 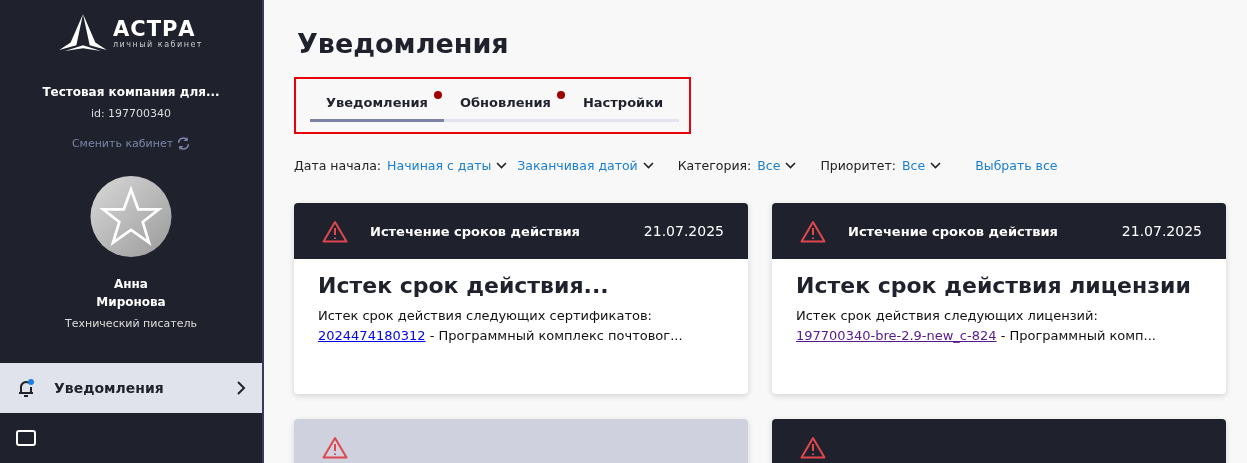 I want to click on filter-label: Приоритет:, so click(x=858, y=165).